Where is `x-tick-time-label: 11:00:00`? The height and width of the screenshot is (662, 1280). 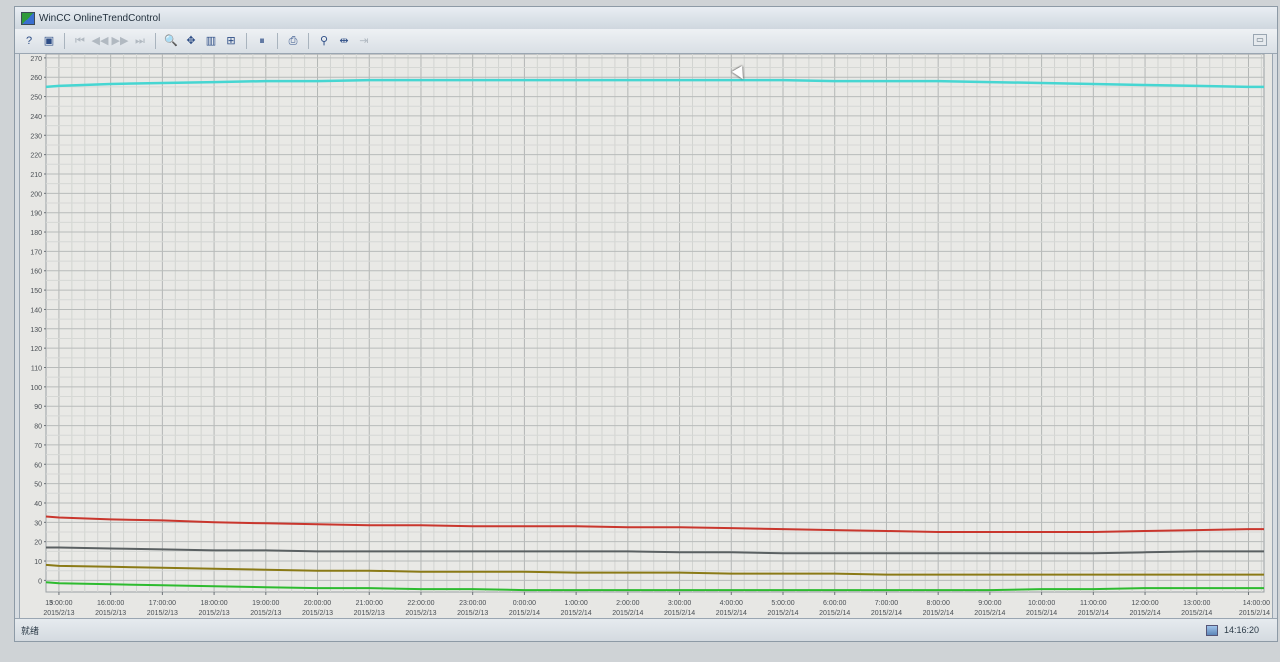
x-tick-time-label: 11:00:00 is located at coordinates (1093, 603).